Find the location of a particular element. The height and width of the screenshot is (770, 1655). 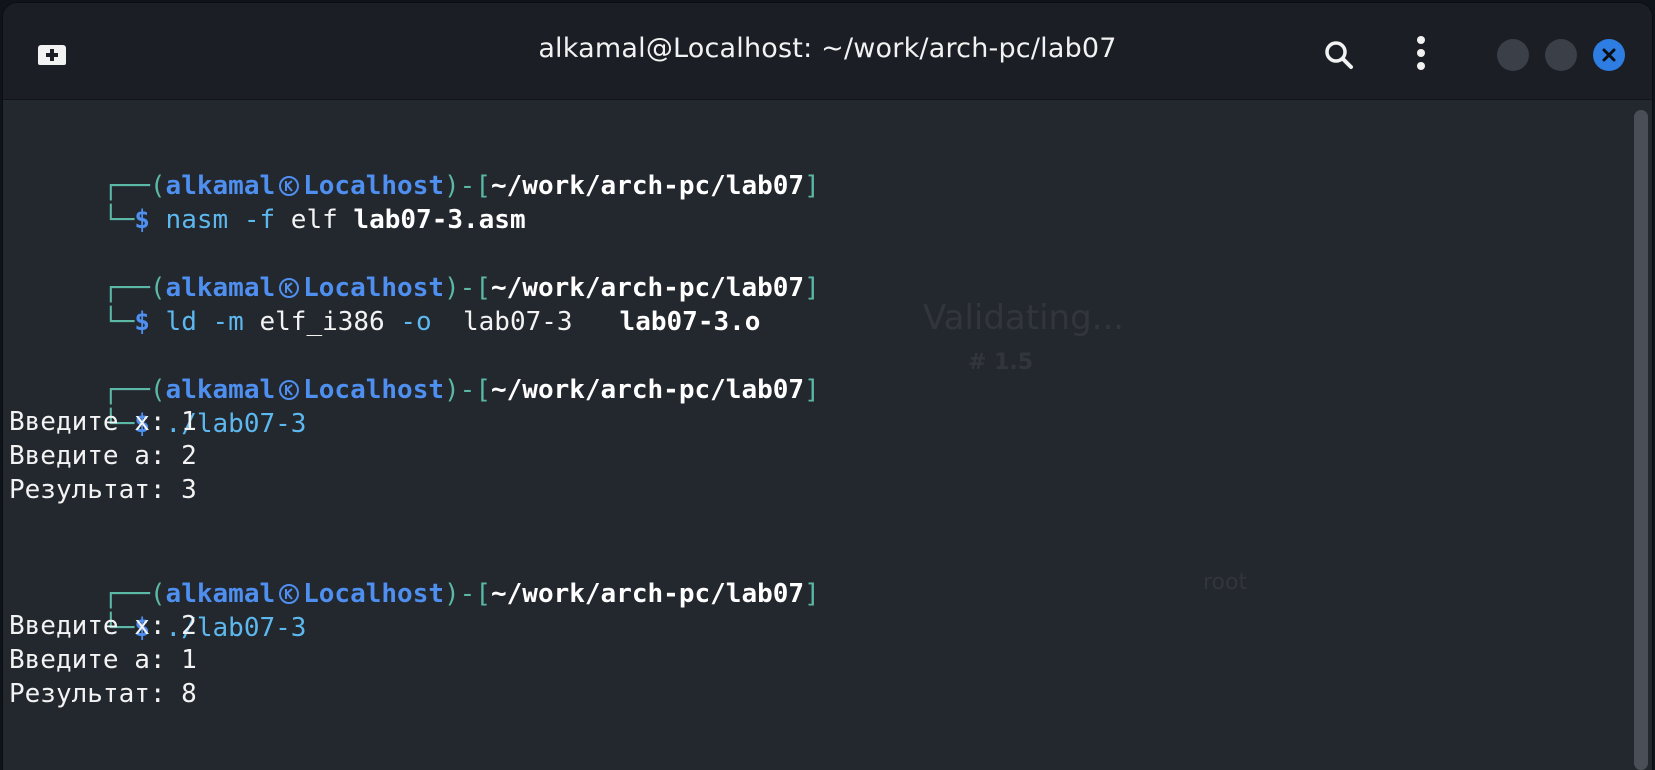

title-bar: alkamal@Localhost: ~/work/arch-pc/lab07 is located at coordinates (827, 51).